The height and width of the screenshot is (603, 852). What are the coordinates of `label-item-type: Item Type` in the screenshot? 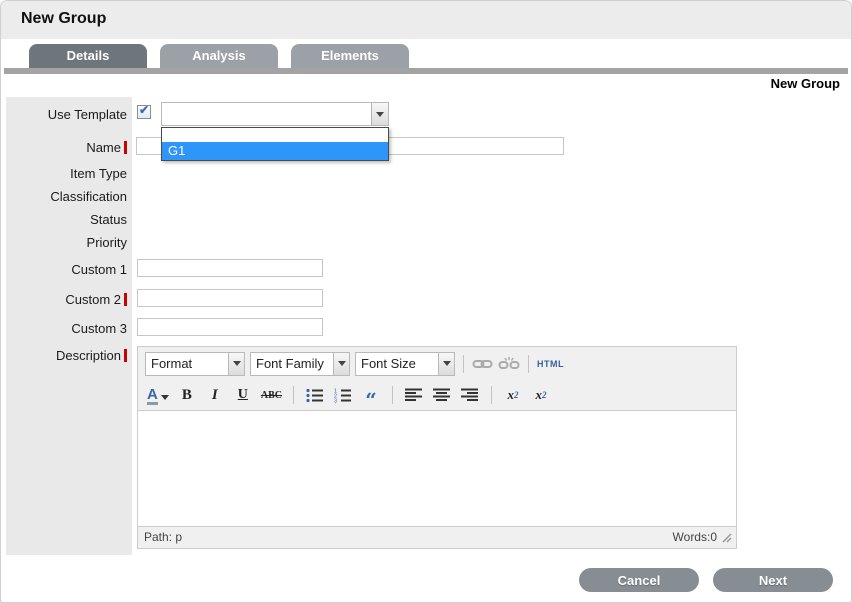 It's located at (98, 173).